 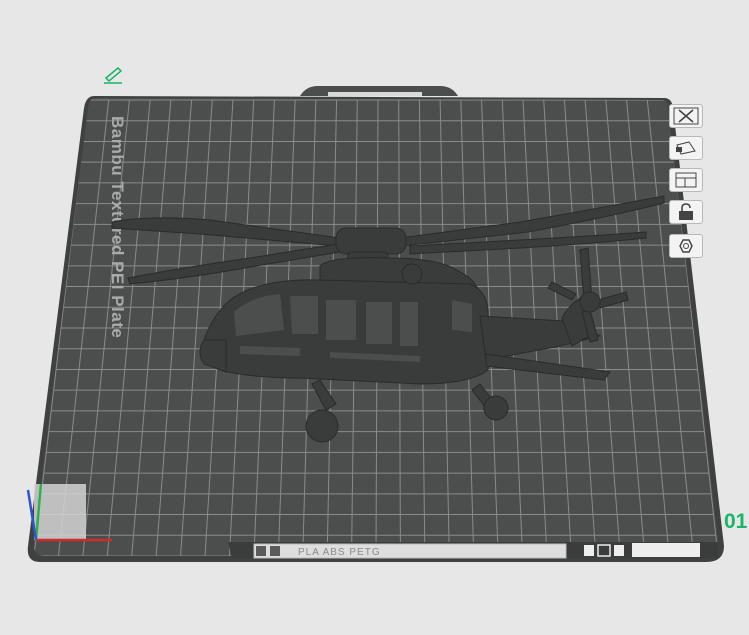 I want to click on filament-compat-label: PLA ABS PETG, so click(x=339, y=552).